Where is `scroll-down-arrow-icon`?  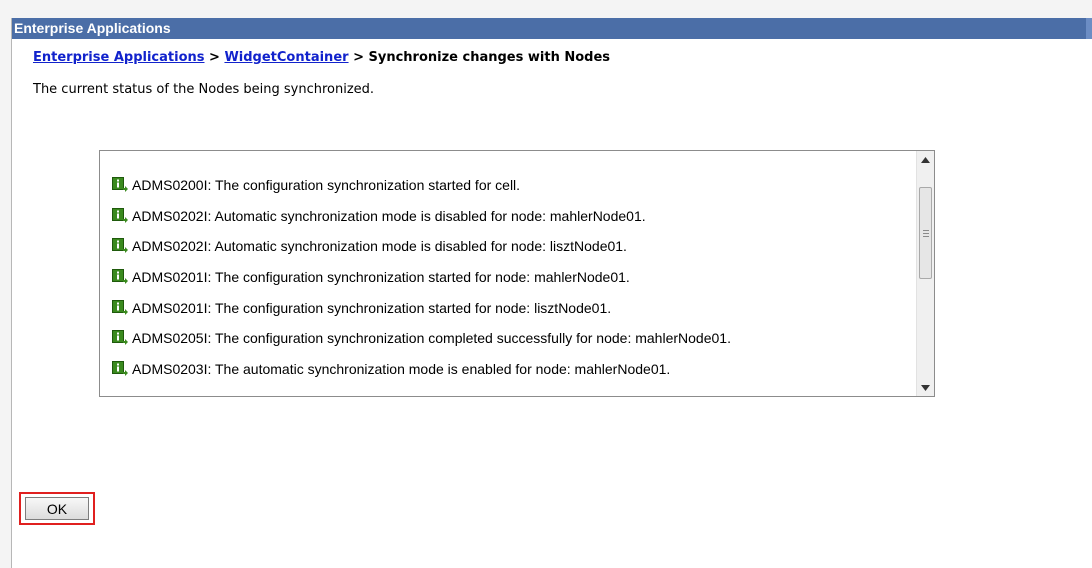 scroll-down-arrow-icon is located at coordinates (925, 387).